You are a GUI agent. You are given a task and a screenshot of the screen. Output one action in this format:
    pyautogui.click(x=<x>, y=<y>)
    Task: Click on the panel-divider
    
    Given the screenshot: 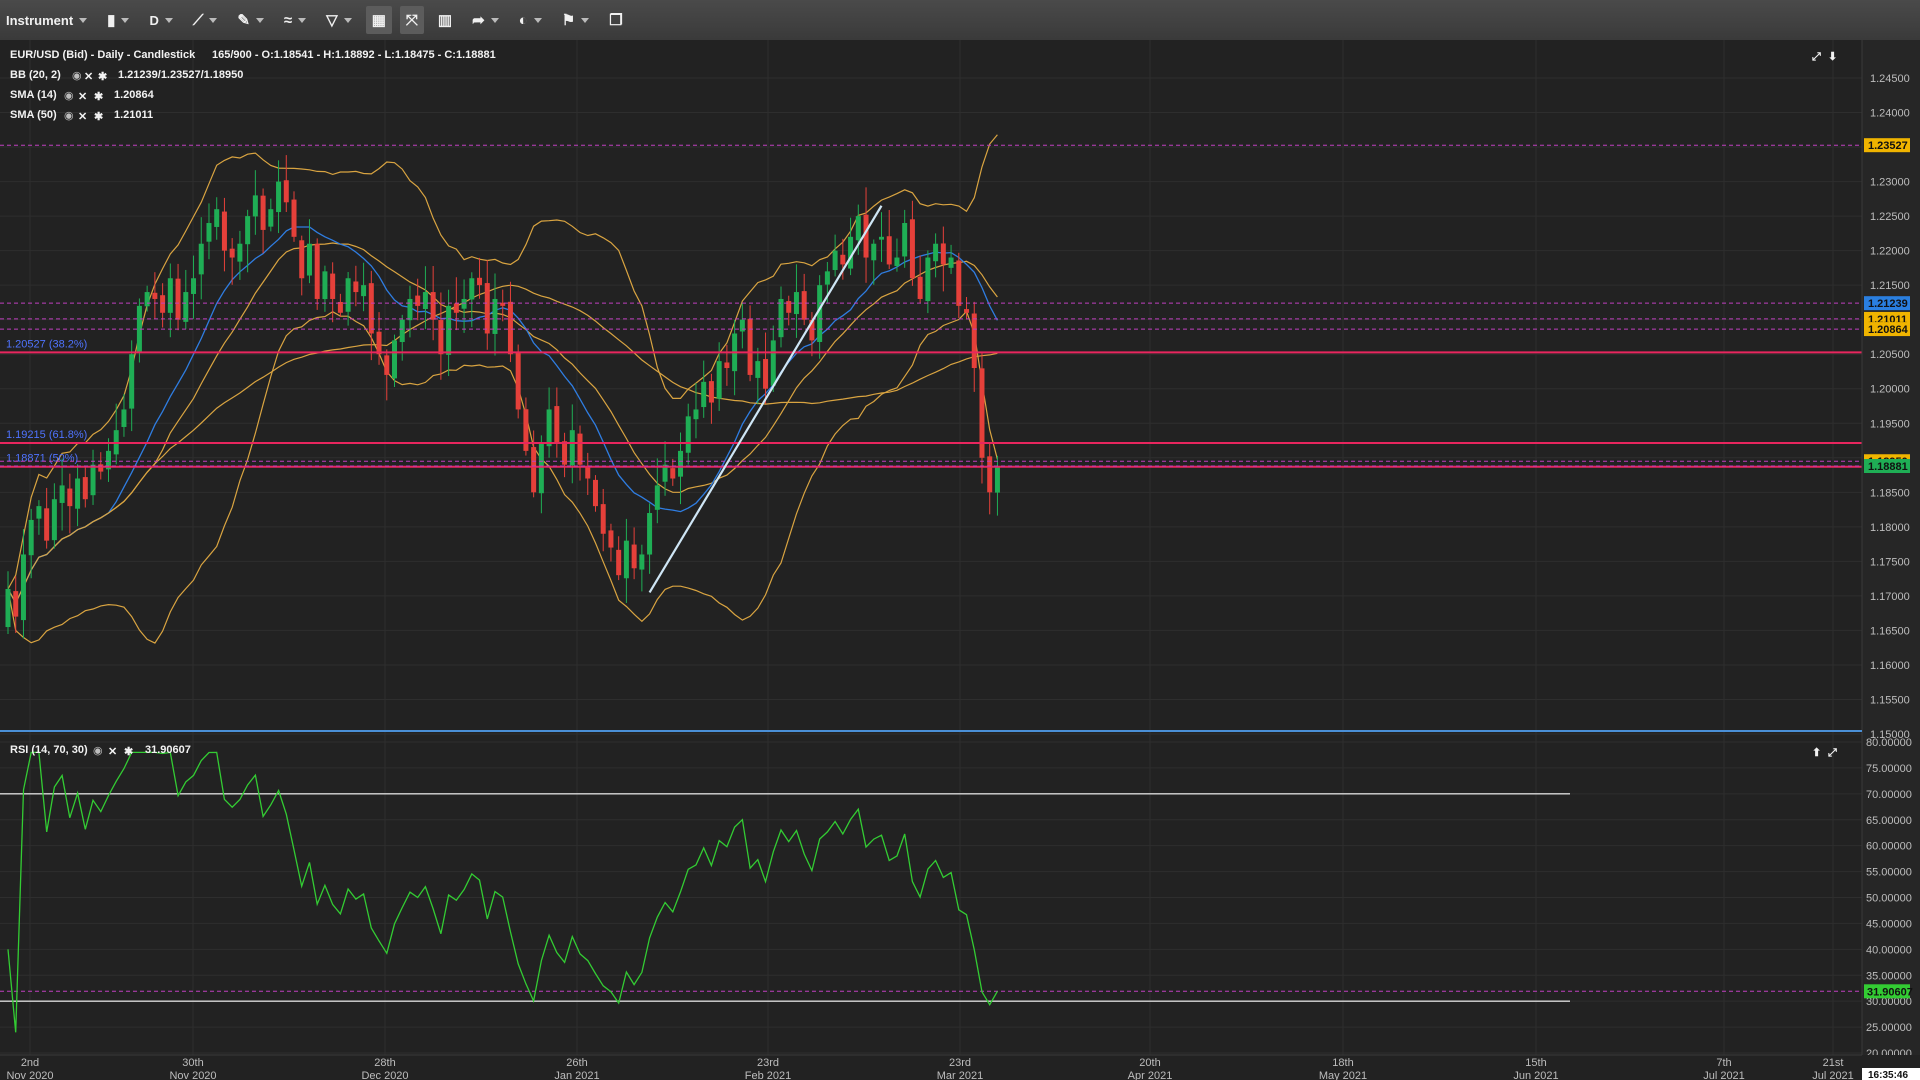 What is the action you would take?
    pyautogui.click(x=931, y=731)
    